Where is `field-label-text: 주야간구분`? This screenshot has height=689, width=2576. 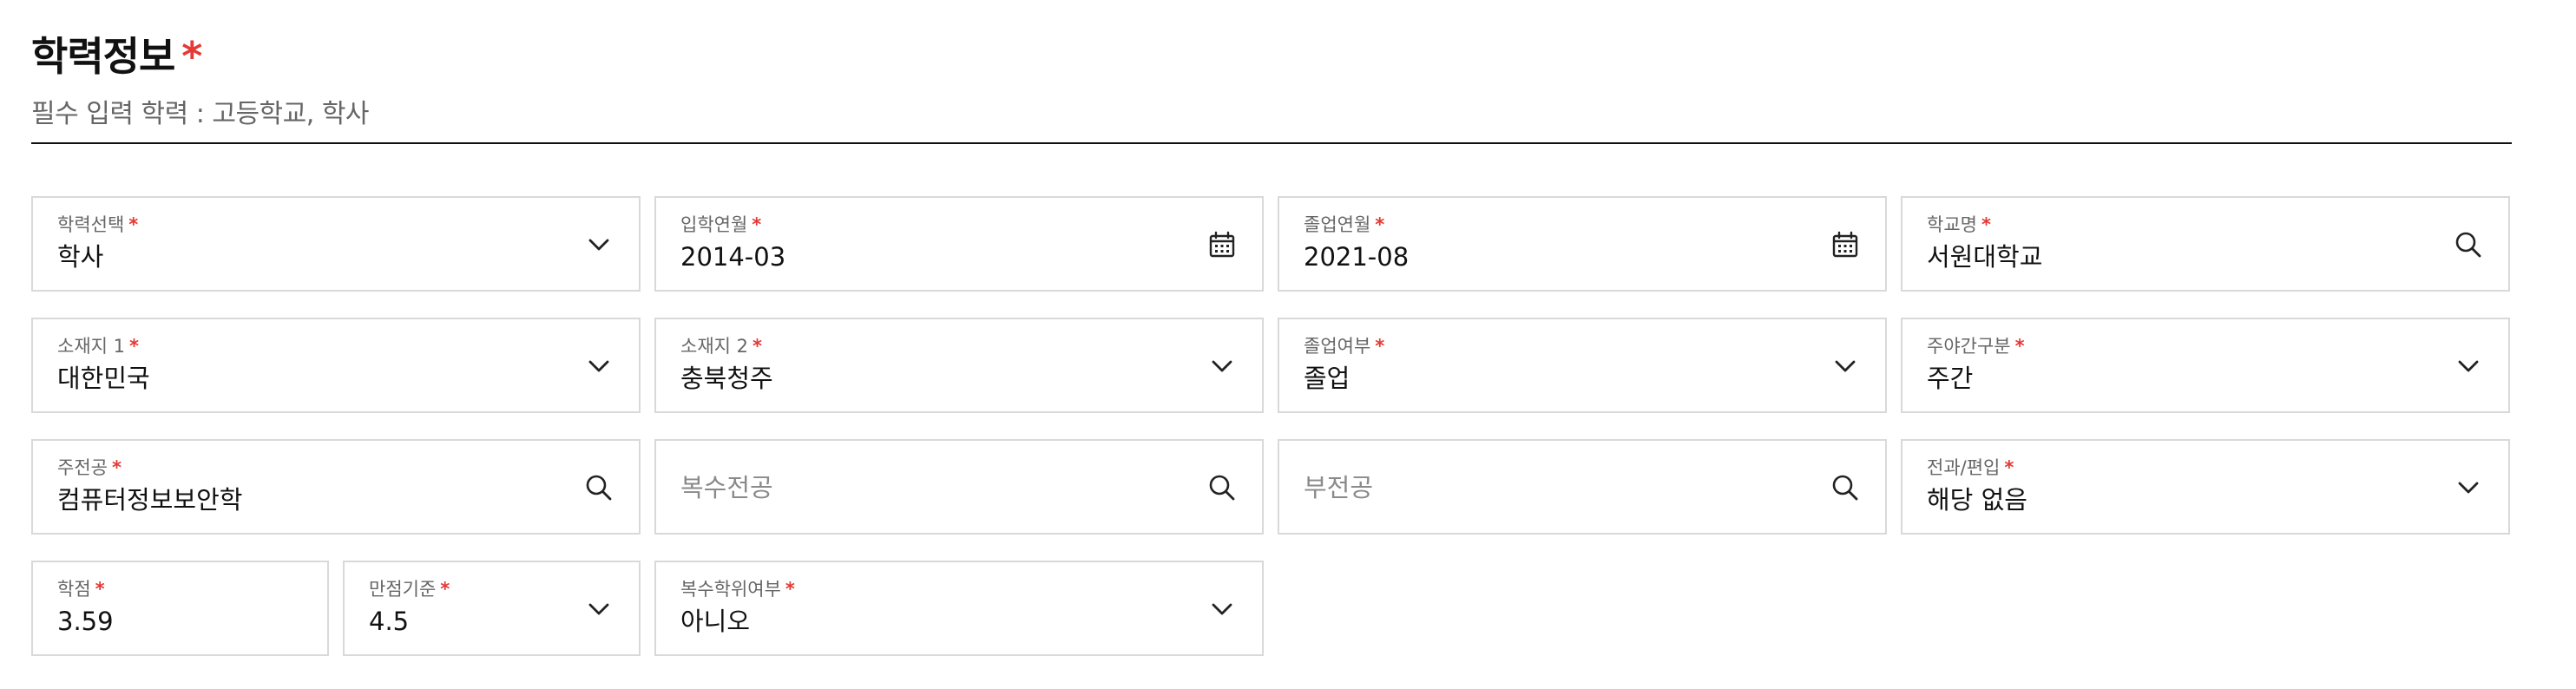
field-label-text: 주야간구분 is located at coordinates (1969, 346).